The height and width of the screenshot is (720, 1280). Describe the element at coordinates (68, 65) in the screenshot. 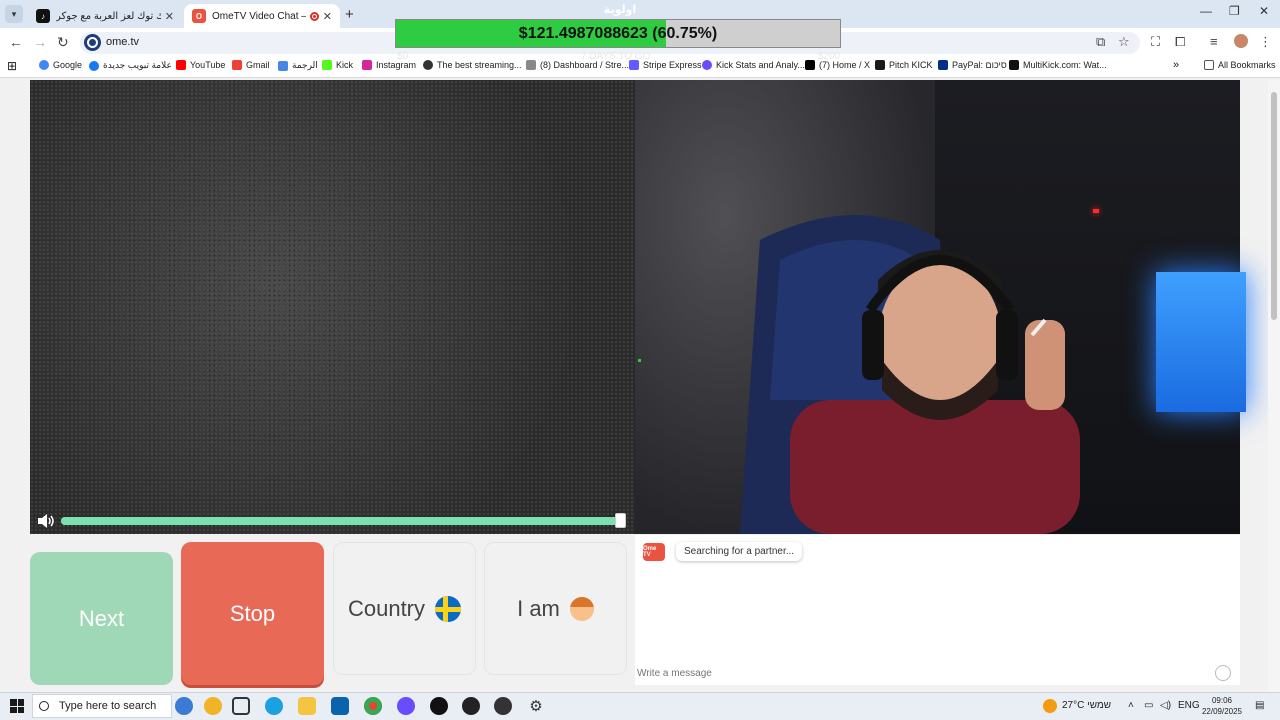

I see `bookmark-label: Google` at that location.